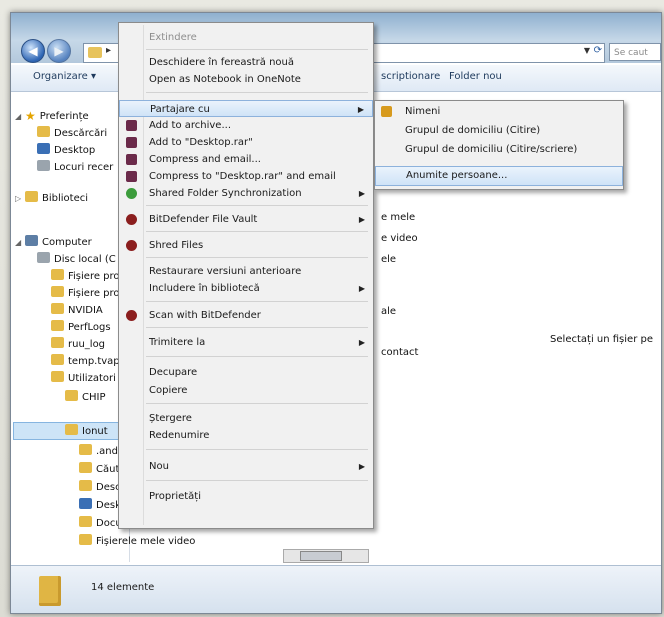 The height and width of the screenshot is (617, 664). I want to click on nav-desktop: Desktop, so click(66, 149).